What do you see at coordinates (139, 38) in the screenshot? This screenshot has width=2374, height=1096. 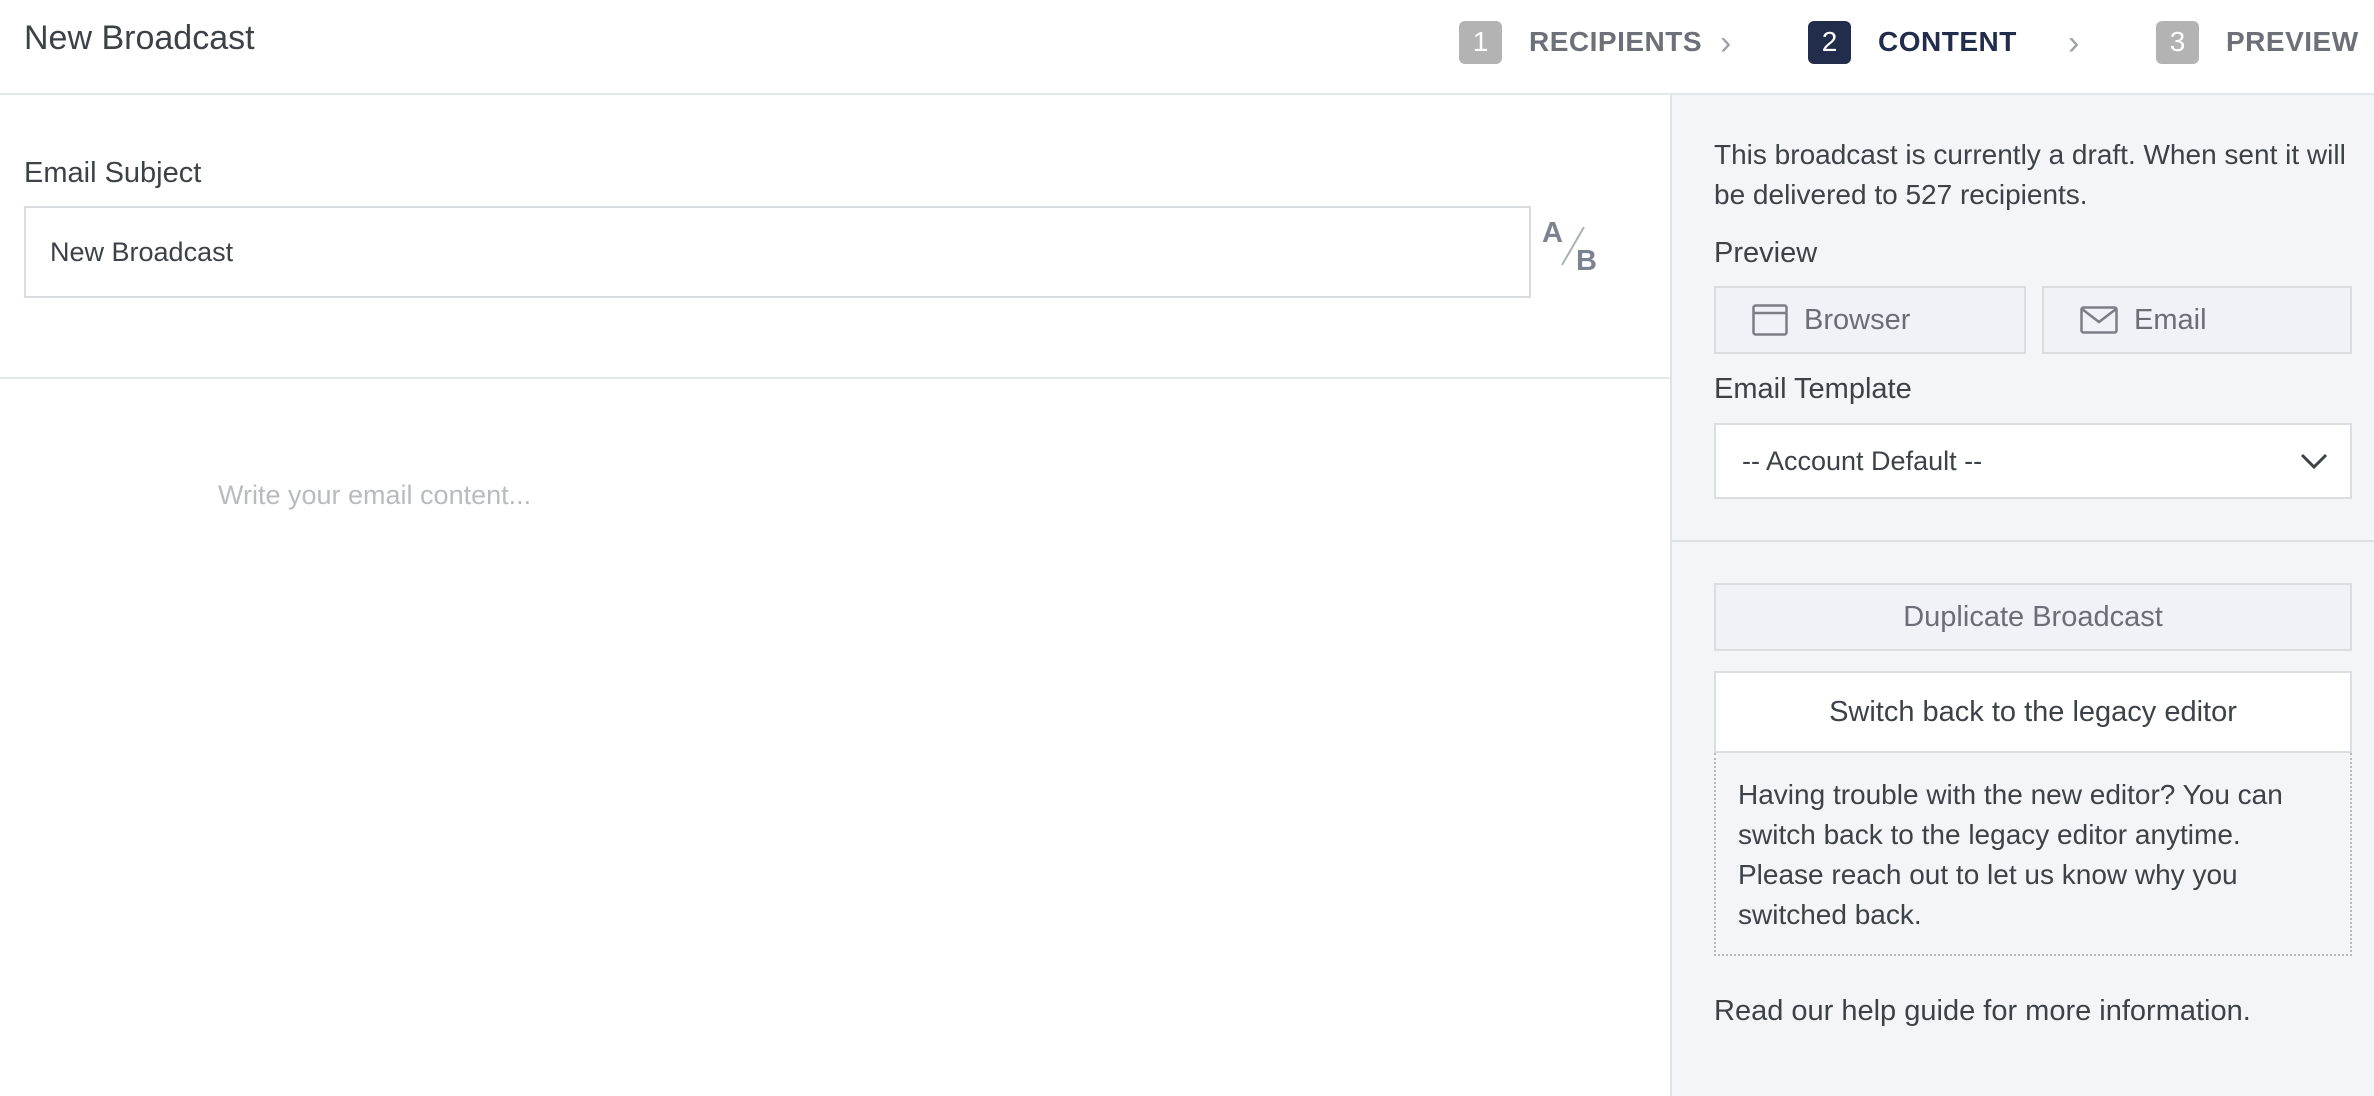 I see `page-title: New Broadcast` at bounding box center [139, 38].